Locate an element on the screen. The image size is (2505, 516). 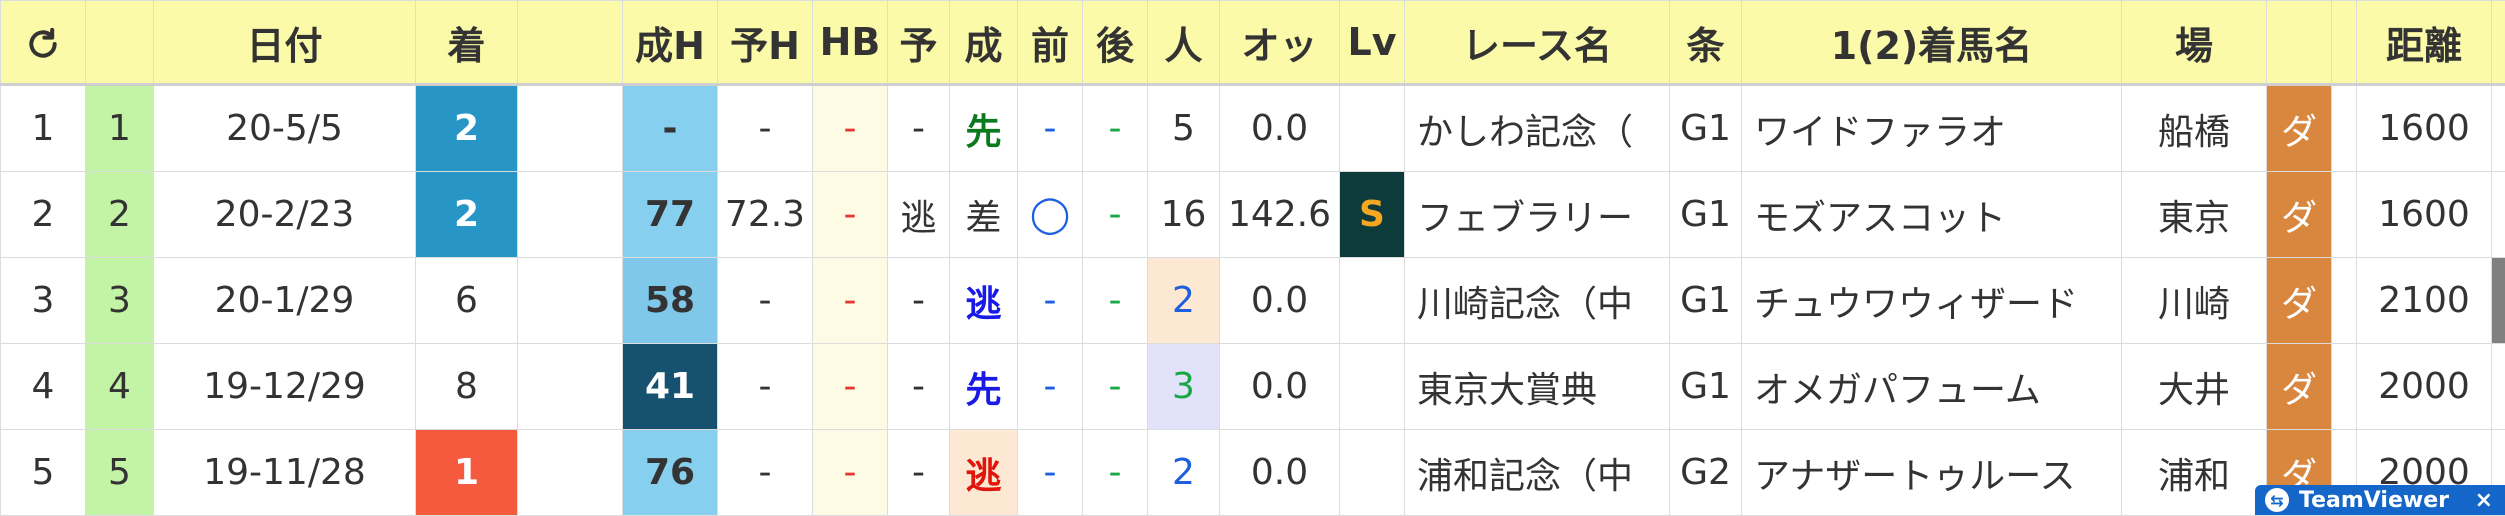
col-header-chaku: 着 is located at coordinates (467, 43).